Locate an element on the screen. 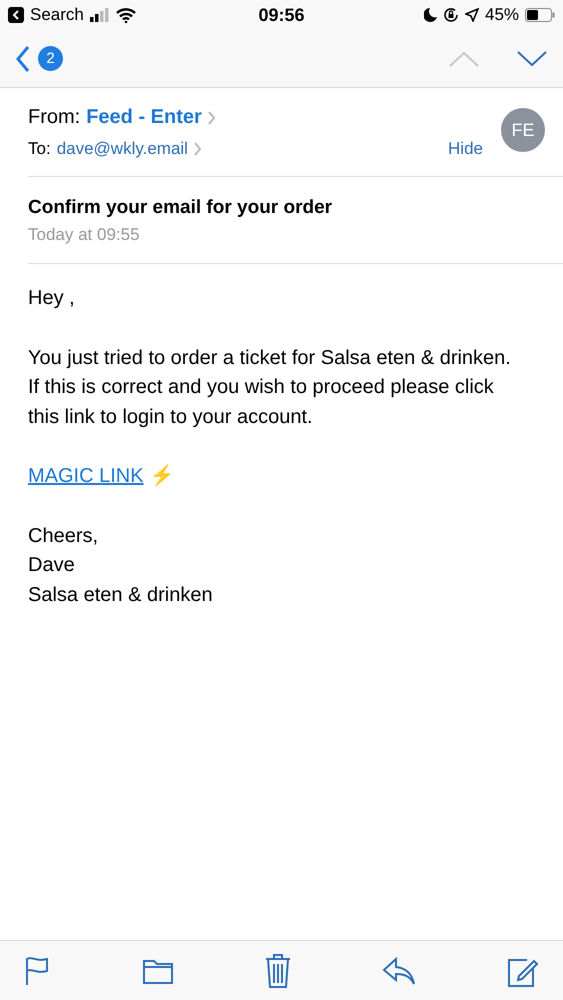 This screenshot has width=563, height=1000. recipient-address: dave@wkly.email is located at coordinates (122, 149).